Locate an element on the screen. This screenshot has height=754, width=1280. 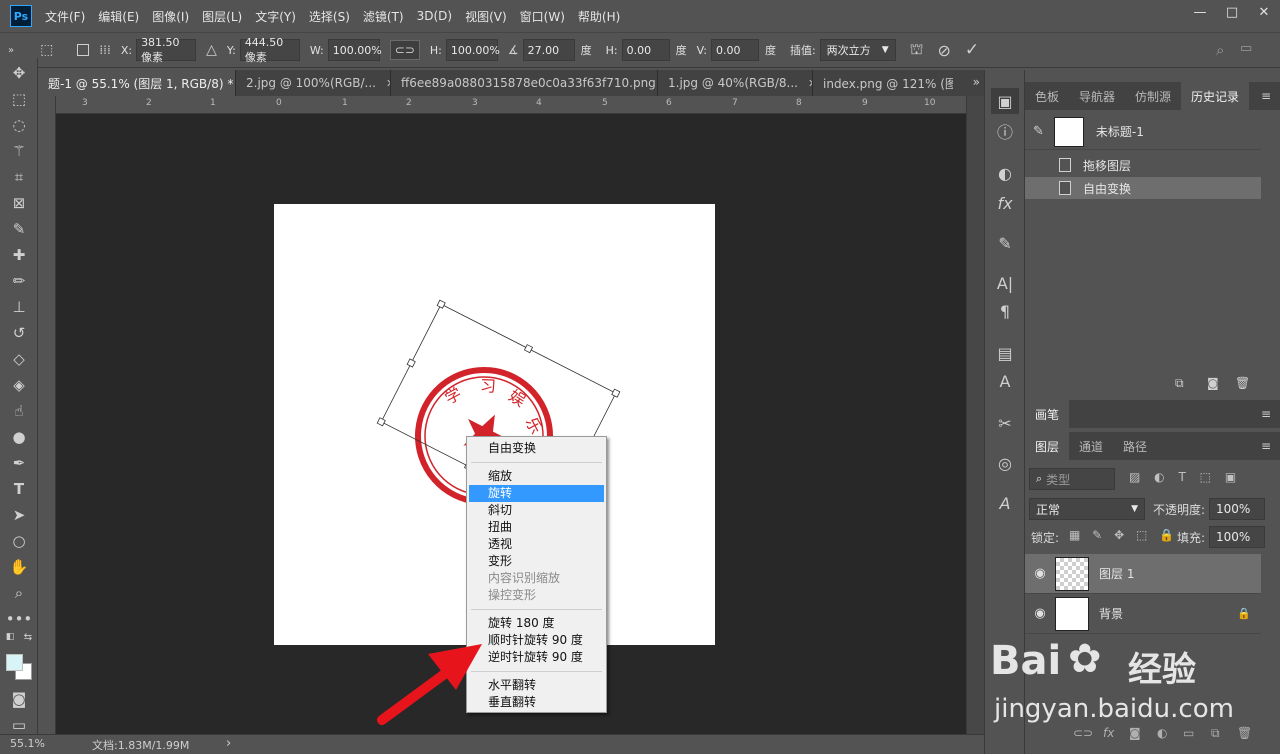
tab-layers: 图层 is located at coordinates (1047, 446).